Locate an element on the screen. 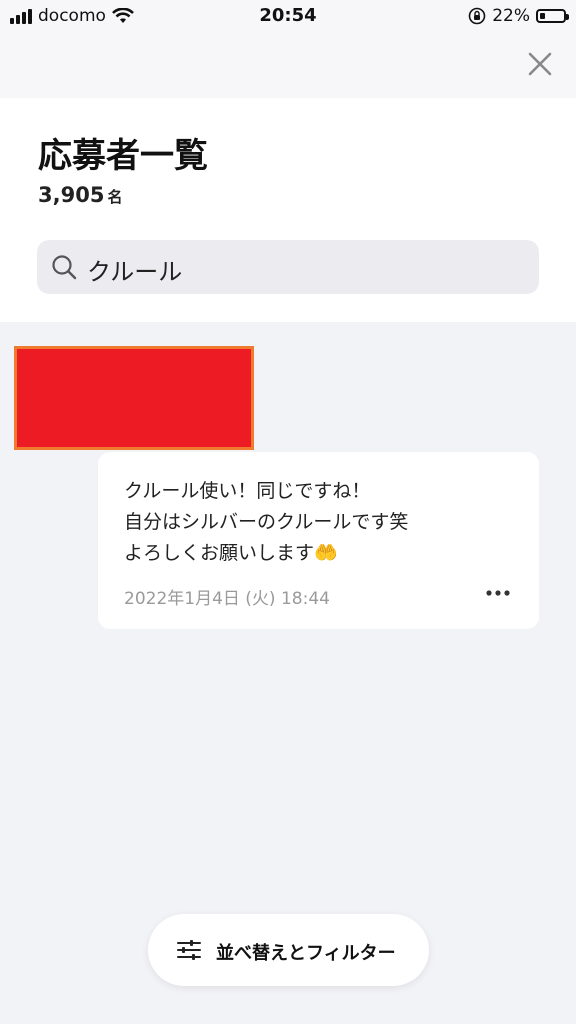 The image size is (576, 1024). search-icon is located at coordinates (64, 267).